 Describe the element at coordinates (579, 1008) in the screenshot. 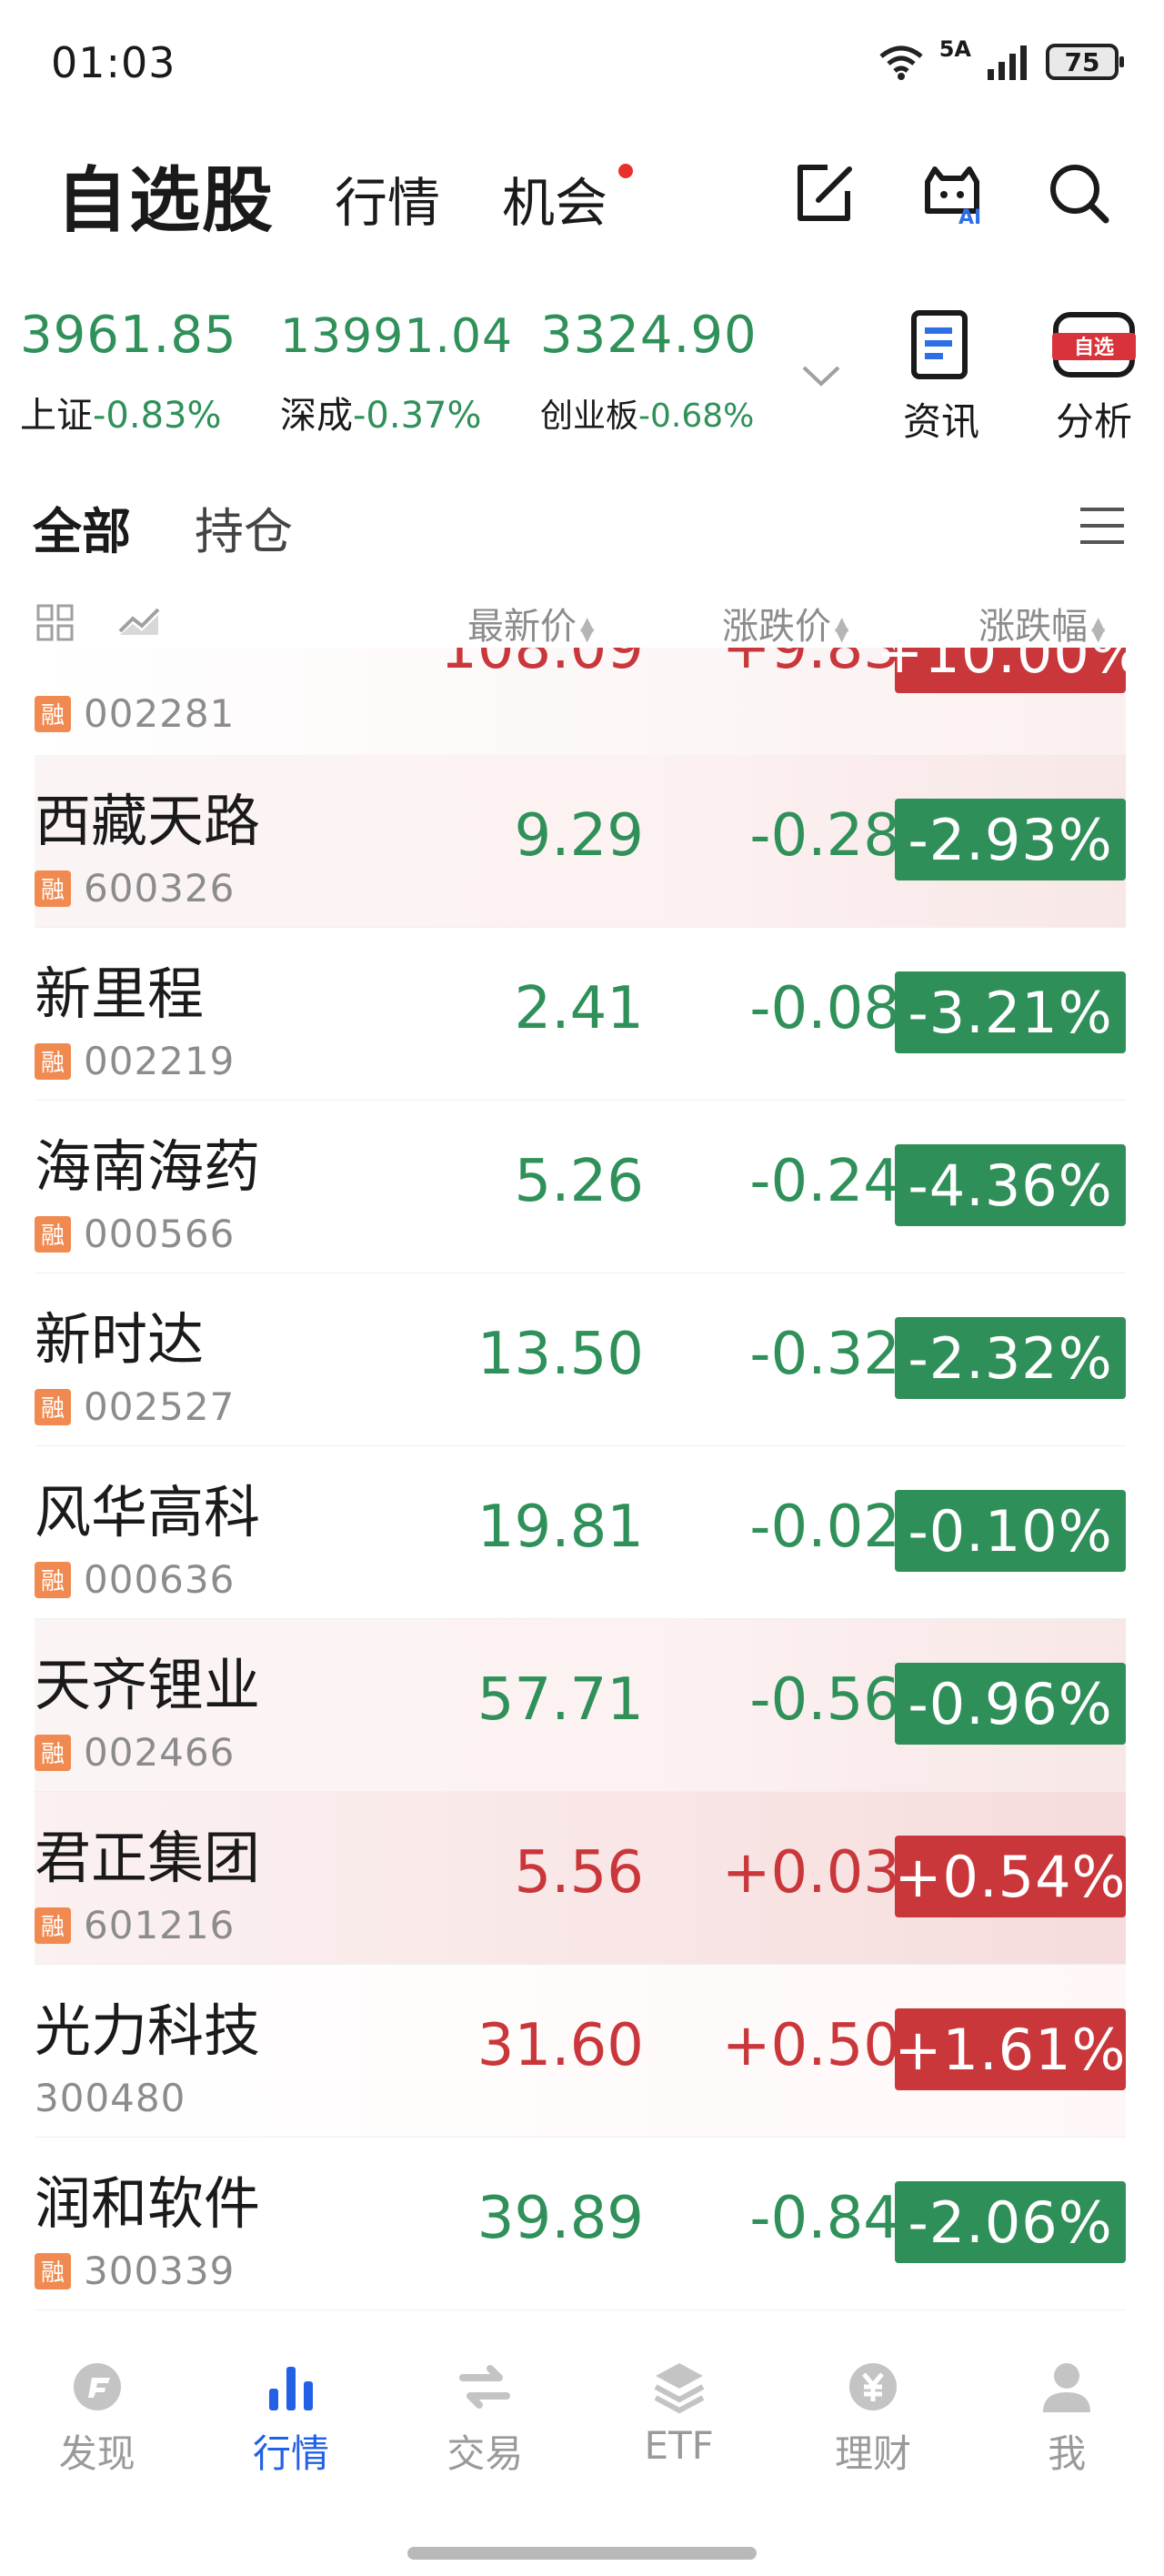

I see `stock-price: 2.41` at that location.